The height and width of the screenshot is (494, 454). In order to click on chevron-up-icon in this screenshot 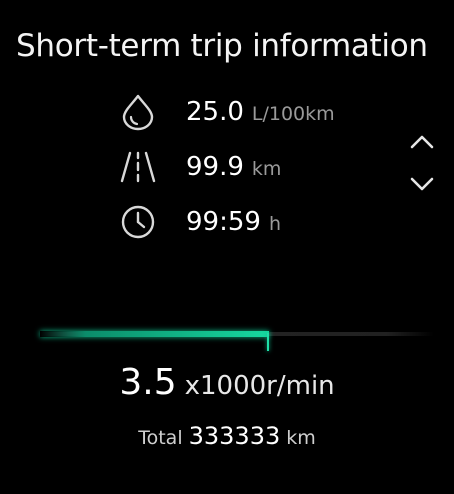, I will do `click(422, 144)`.